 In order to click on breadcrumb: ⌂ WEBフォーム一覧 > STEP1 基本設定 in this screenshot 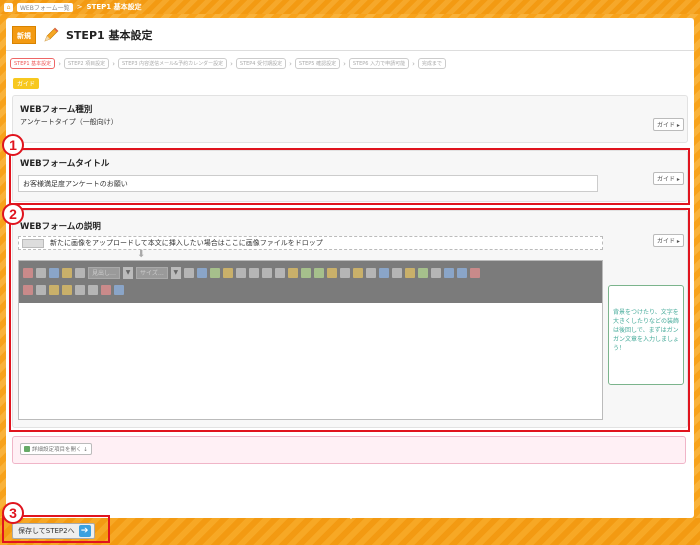, I will do `click(350, 7)`.